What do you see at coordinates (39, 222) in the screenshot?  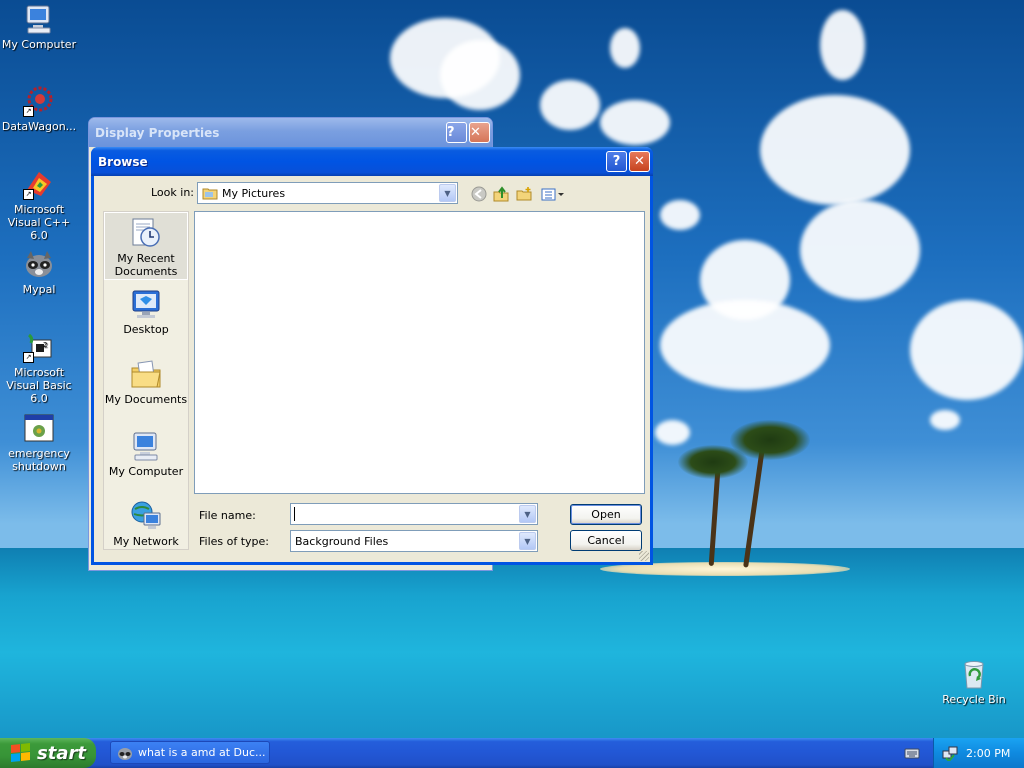 I see `desktop-icon-label: Microsoft Visual C++ 6.0` at bounding box center [39, 222].